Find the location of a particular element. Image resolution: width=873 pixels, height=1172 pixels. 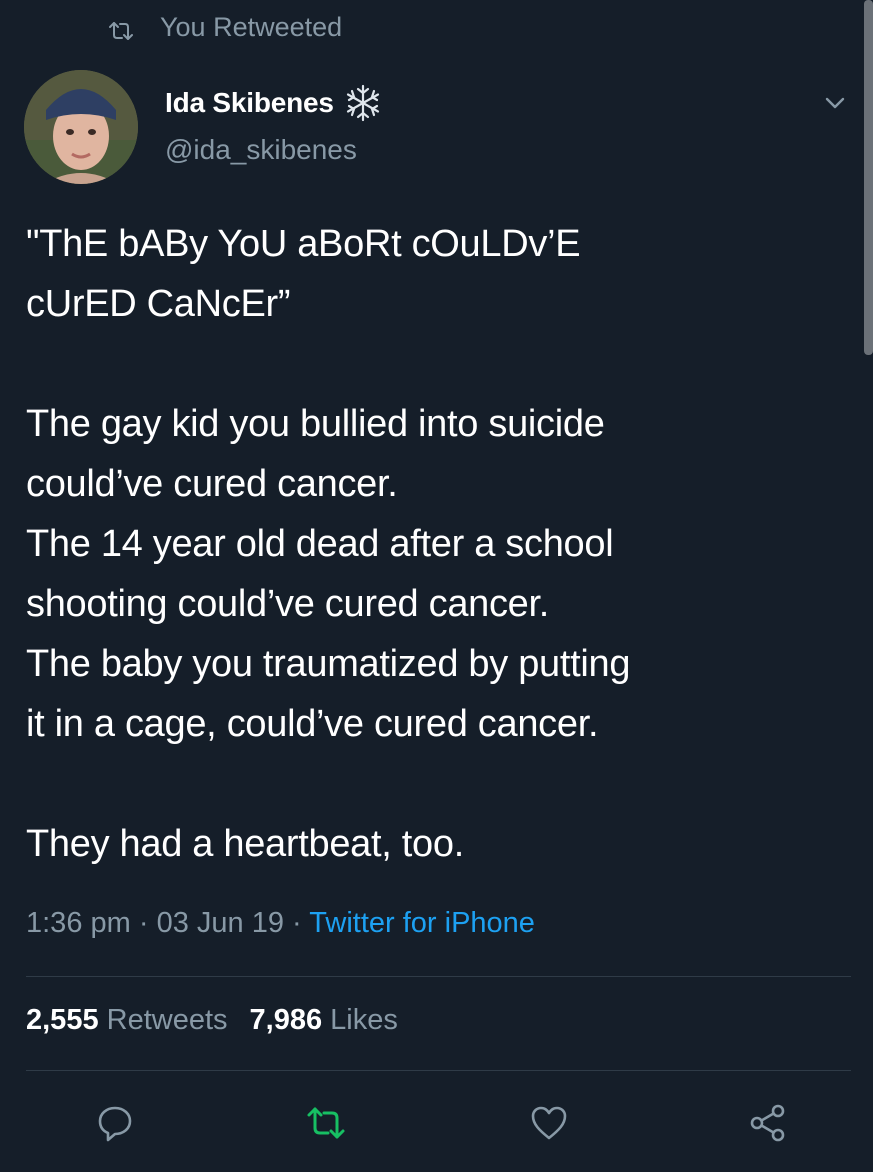

tweet-meta: 1:36 pm · 03 Jun 19 · Twitter for iPhone is located at coordinates (280, 923).